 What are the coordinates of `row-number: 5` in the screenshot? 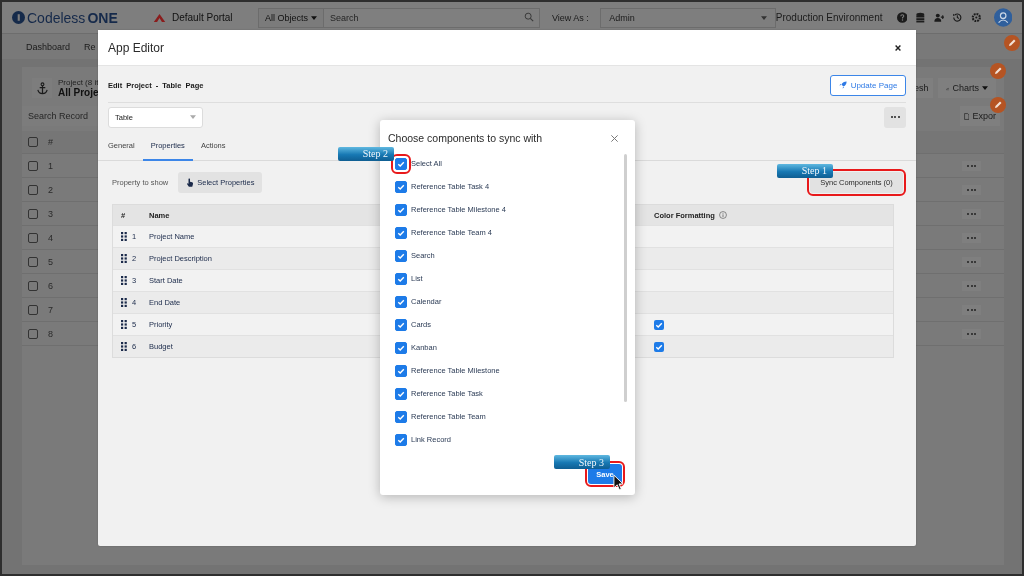 It's located at (50, 261).